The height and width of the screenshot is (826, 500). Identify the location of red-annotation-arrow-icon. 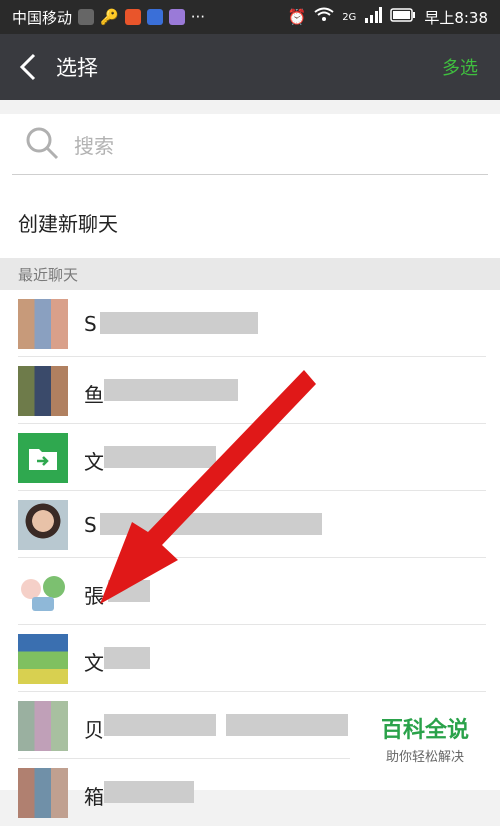
(208, 487).